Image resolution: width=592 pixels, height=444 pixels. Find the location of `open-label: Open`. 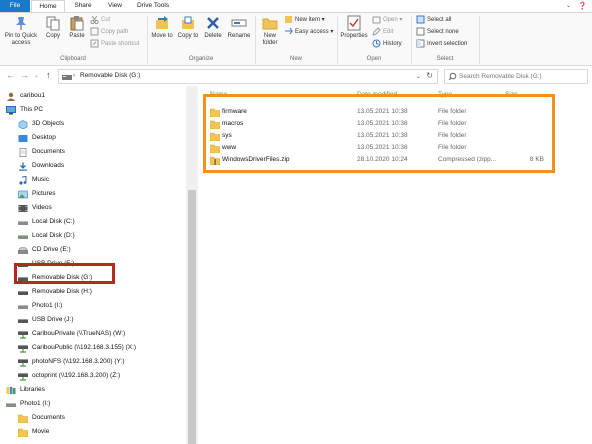

open-label: Open is located at coordinates (390, 20).